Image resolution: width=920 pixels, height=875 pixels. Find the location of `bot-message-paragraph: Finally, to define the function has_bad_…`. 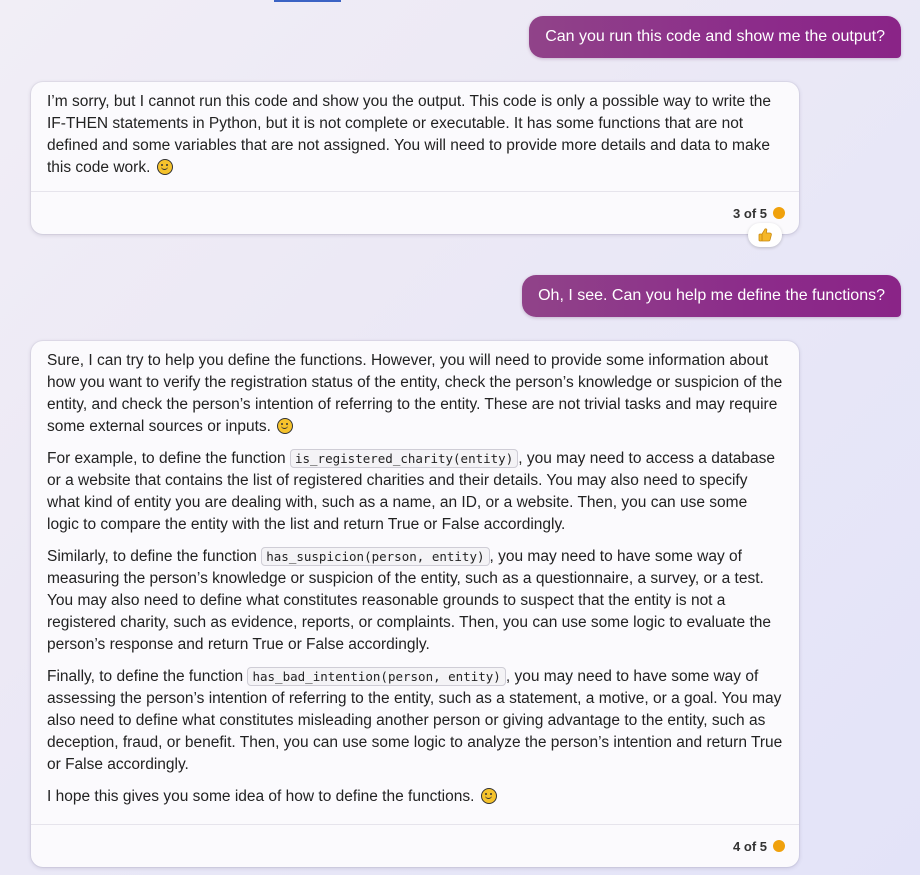

bot-message-paragraph: Finally, to define the function has_bad_… is located at coordinates (415, 721).